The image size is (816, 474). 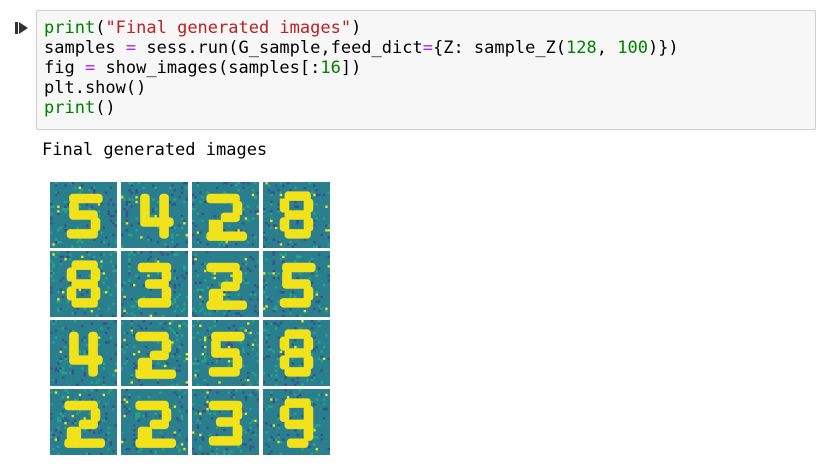 What do you see at coordinates (85, 48) in the screenshot?
I see `code-token: samples` at bounding box center [85, 48].